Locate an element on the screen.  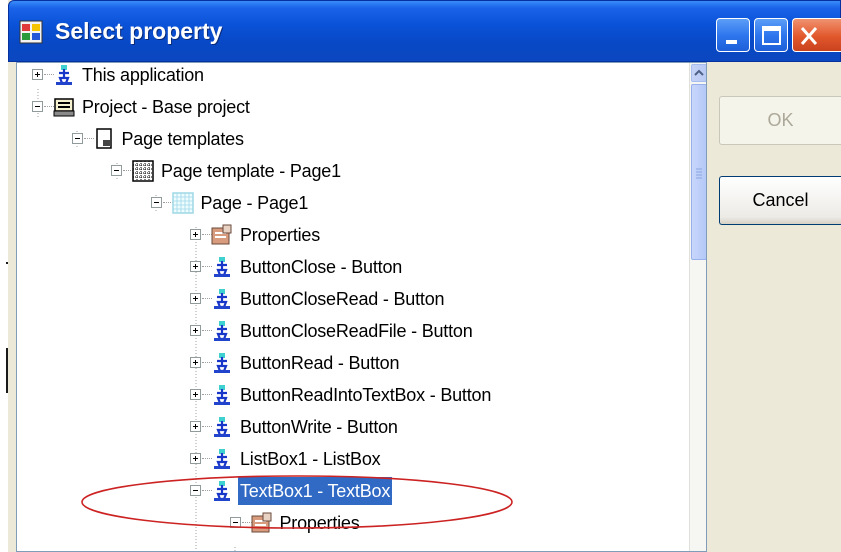
project-icon is located at coordinates (64, 107).